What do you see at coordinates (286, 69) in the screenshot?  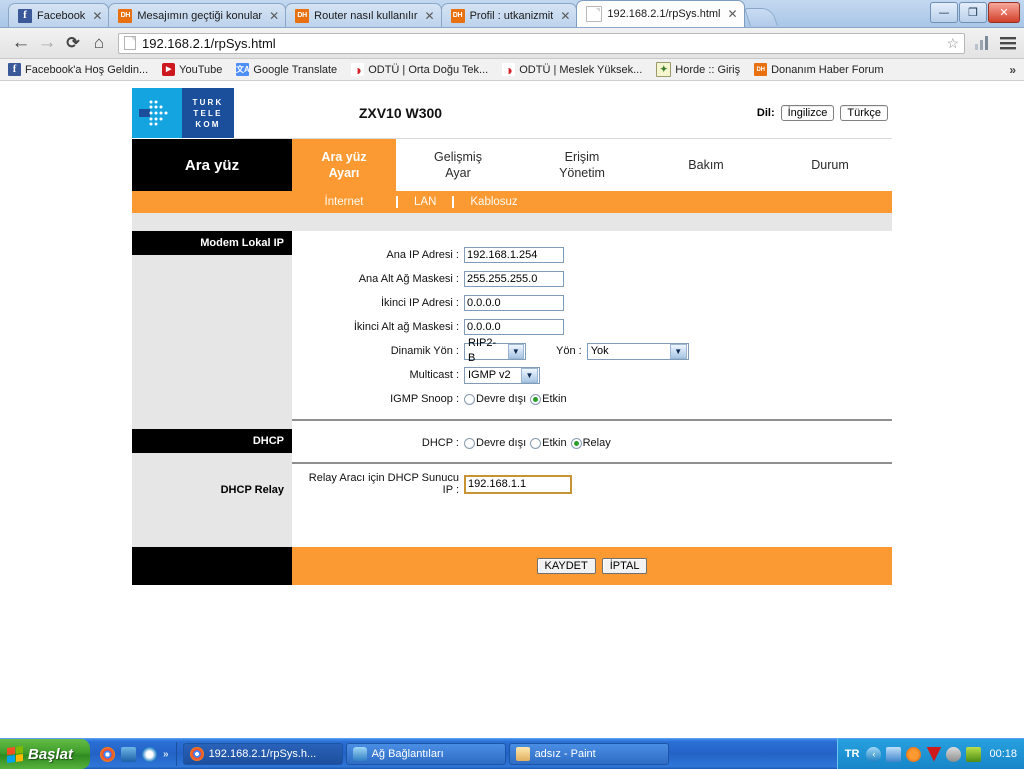 I see `bookmark-google-translate: 文A Google Translate` at bounding box center [286, 69].